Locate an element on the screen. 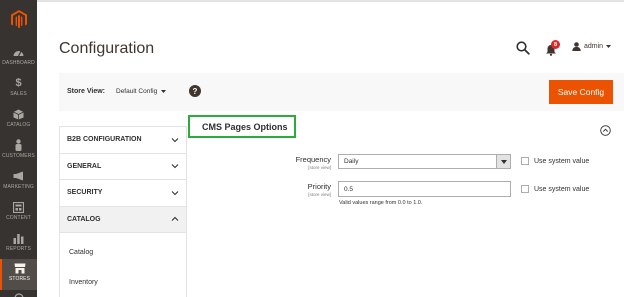  frequency-select: Daily is located at coordinates (424, 161).